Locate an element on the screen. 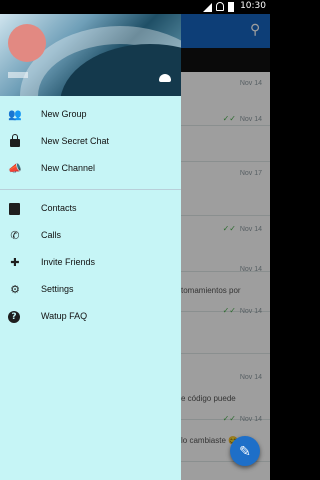 The width and height of the screenshot is (320, 480). drawer-header is located at coordinates (90, 55).